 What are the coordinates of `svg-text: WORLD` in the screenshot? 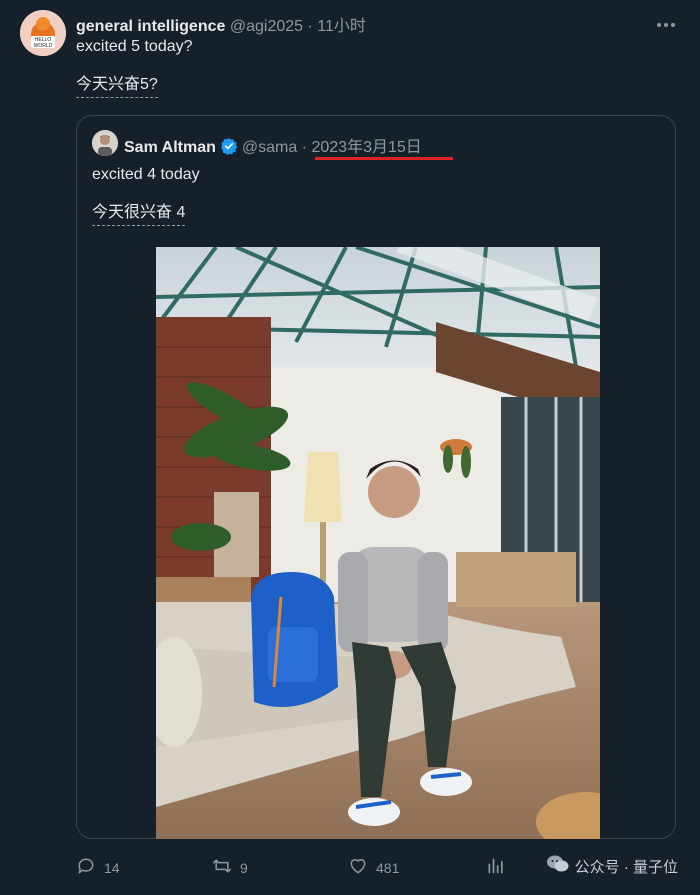 It's located at (43, 46).